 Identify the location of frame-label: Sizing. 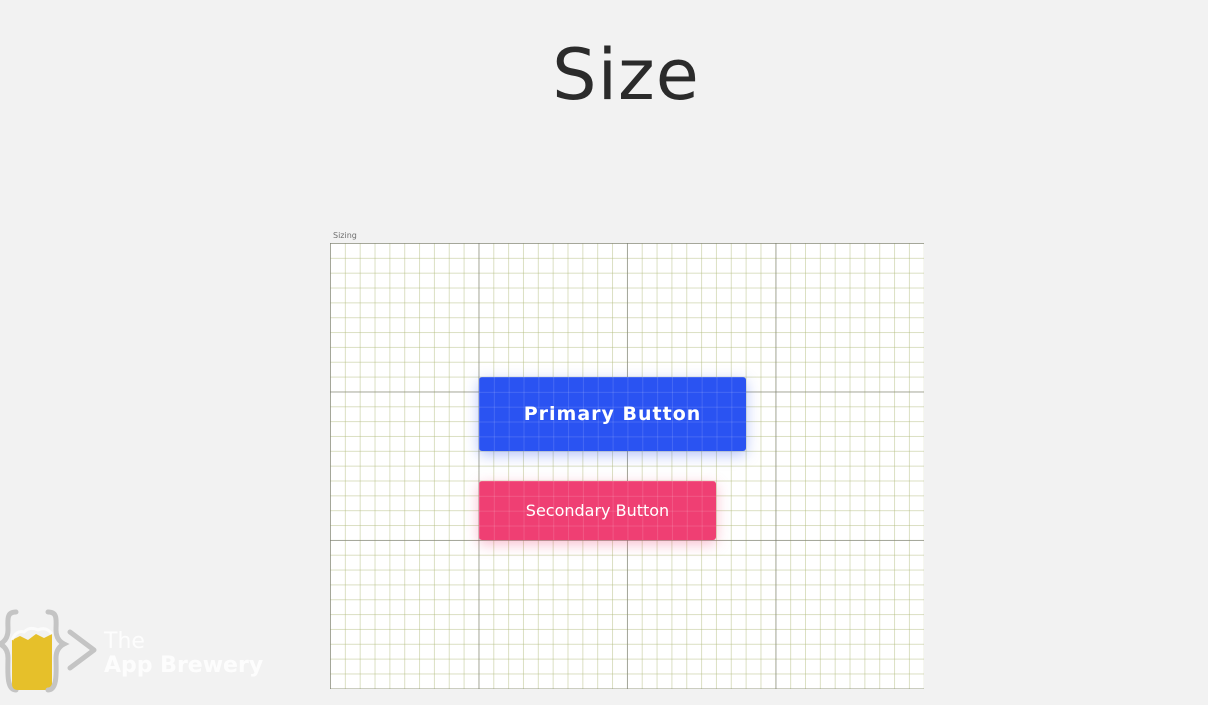
(345, 235).